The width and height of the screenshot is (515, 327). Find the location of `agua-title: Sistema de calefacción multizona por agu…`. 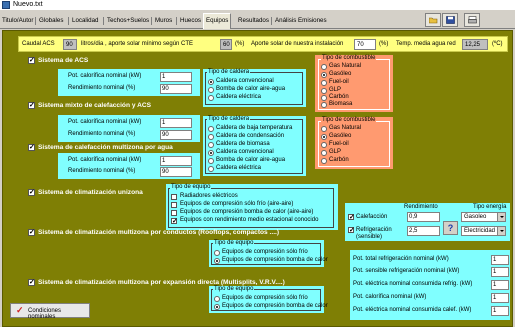

agua-title: Sistema de calefacción multizona por agu… is located at coordinates (105, 147).